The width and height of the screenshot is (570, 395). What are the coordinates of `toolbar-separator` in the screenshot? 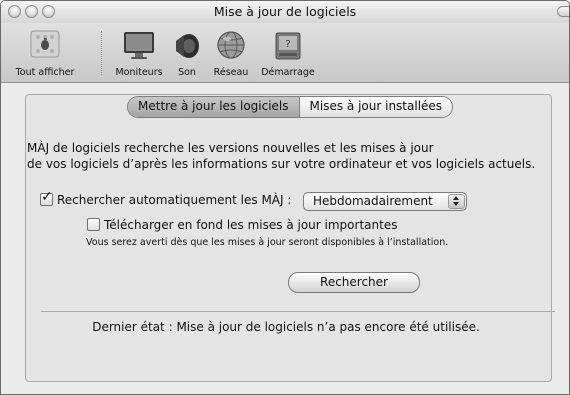 It's located at (102, 53).